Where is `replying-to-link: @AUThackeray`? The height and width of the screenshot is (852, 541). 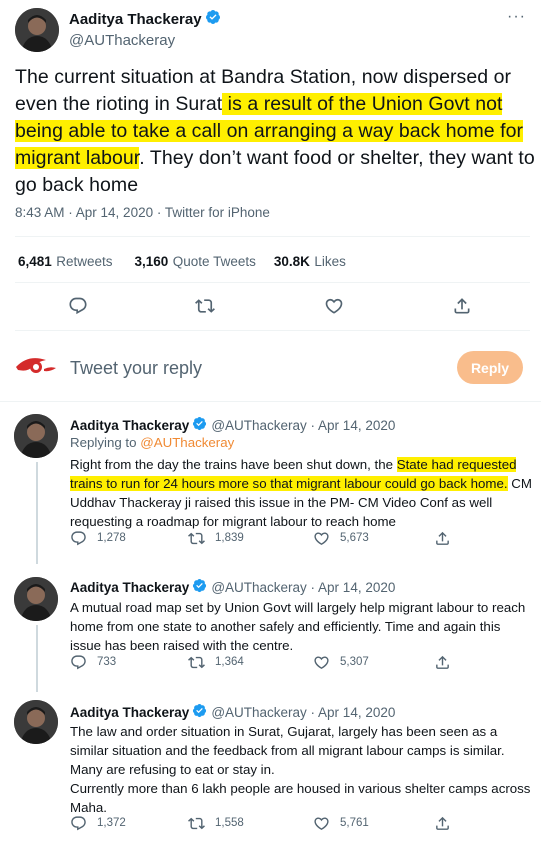
replying-to-link: @AUThackeray is located at coordinates (187, 442).